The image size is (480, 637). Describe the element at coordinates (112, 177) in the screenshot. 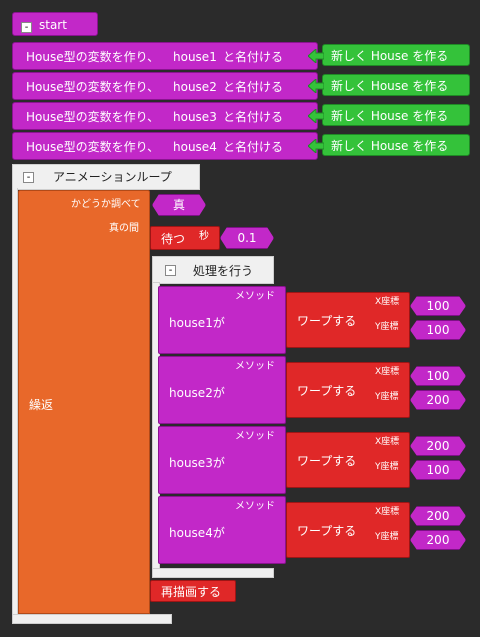

I see `animation-loop-title: アニメーションループ` at that location.